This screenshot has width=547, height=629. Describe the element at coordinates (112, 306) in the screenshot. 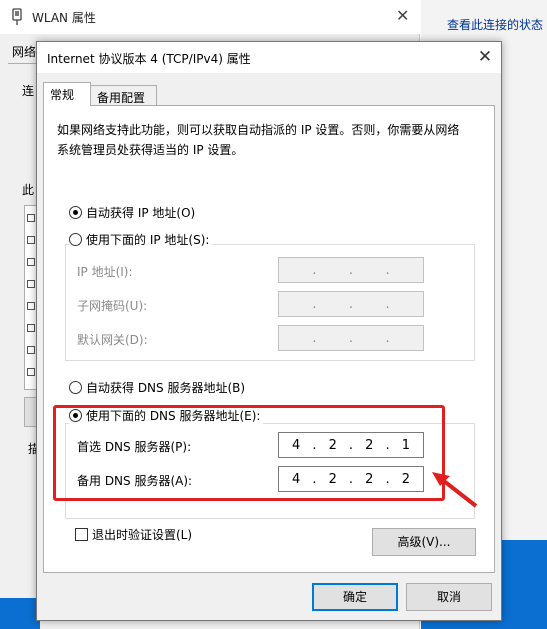

I see `subnet-mask-label: 子网掩码(U):` at that location.